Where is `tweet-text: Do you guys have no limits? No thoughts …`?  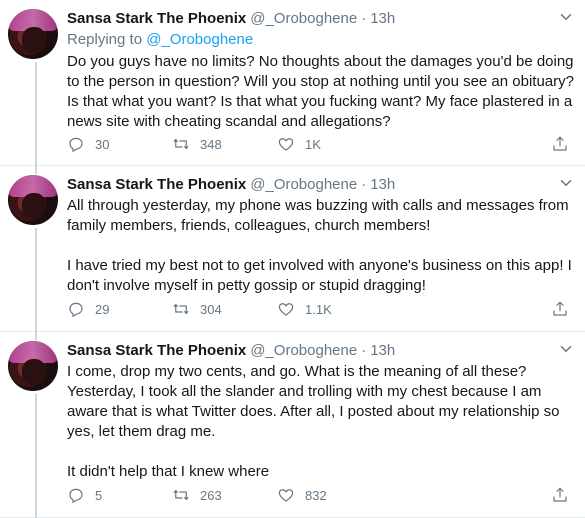 tweet-text: Do you guys have no limits? No thoughts … is located at coordinates (323, 91).